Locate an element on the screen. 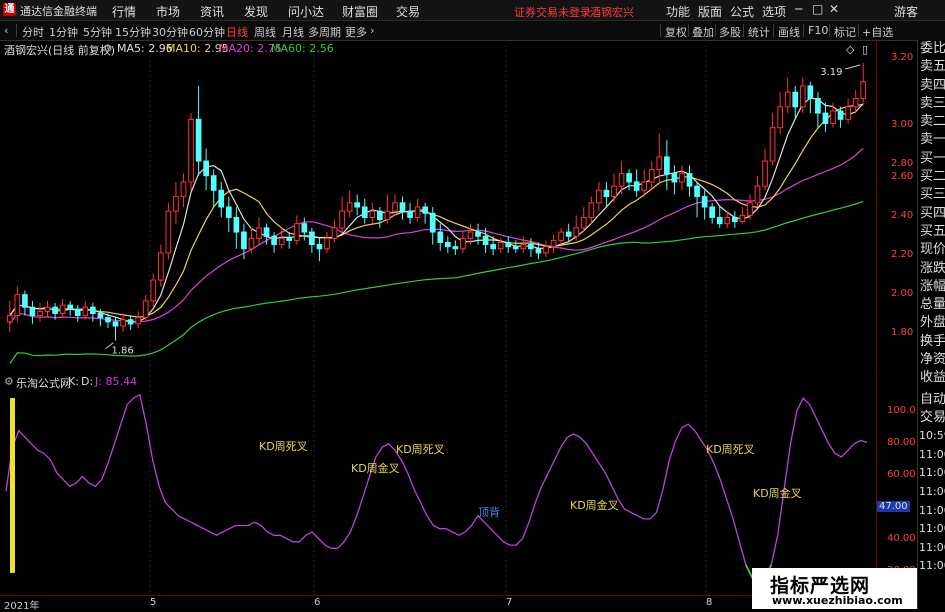 The width and height of the screenshot is (945, 612). multi-stock-button: 多股 is located at coordinates (730, 32).